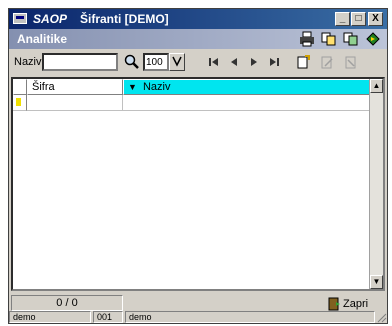  Describe the element at coordinates (214, 62) in the screenshot. I see `first-record-icon` at that location.